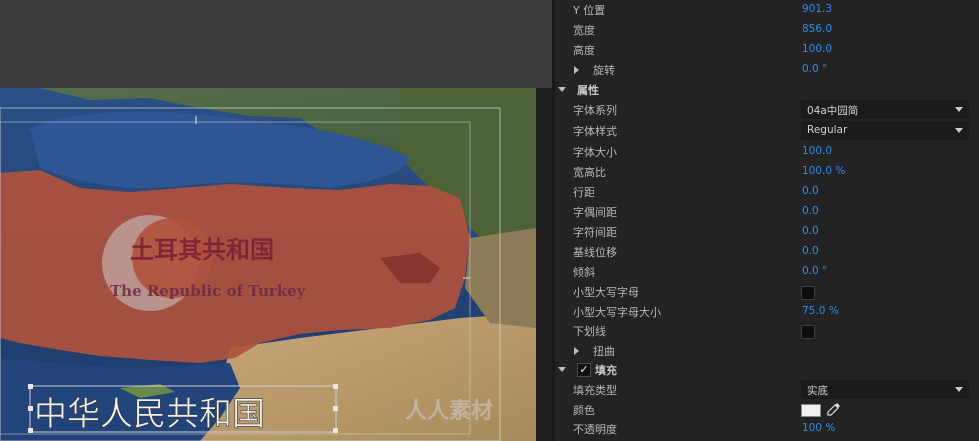 The height and width of the screenshot is (441, 979). What do you see at coordinates (767, 152) in the screenshot?
I see `font-size-row: 字体大小 100.0` at bounding box center [767, 152].